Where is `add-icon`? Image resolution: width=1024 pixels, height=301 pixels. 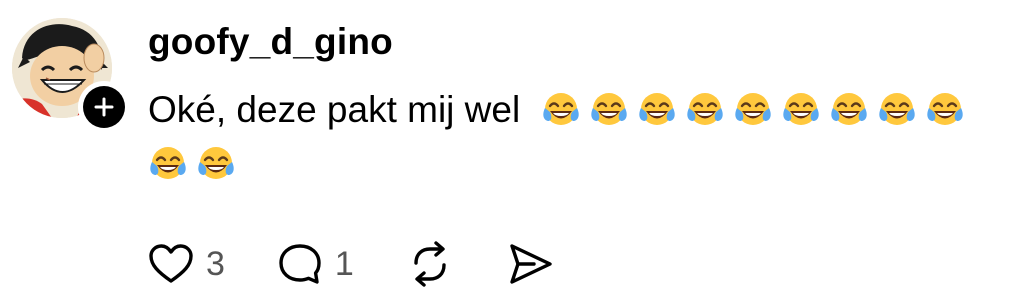
add-icon is located at coordinates (104, 107).